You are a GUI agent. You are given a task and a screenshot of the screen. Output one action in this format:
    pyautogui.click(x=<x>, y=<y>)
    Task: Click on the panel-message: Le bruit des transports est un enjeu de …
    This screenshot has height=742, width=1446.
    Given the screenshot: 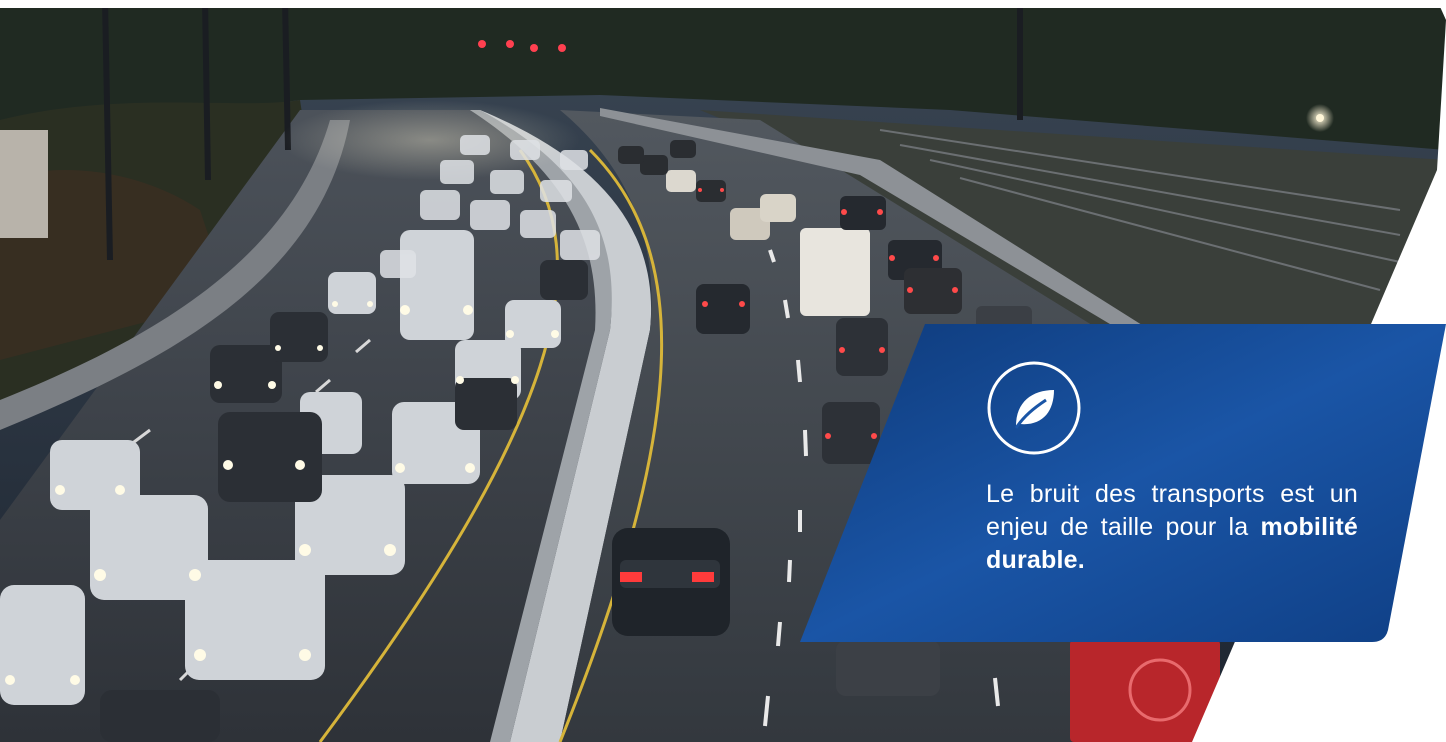 What is the action you would take?
    pyautogui.click(x=1172, y=527)
    